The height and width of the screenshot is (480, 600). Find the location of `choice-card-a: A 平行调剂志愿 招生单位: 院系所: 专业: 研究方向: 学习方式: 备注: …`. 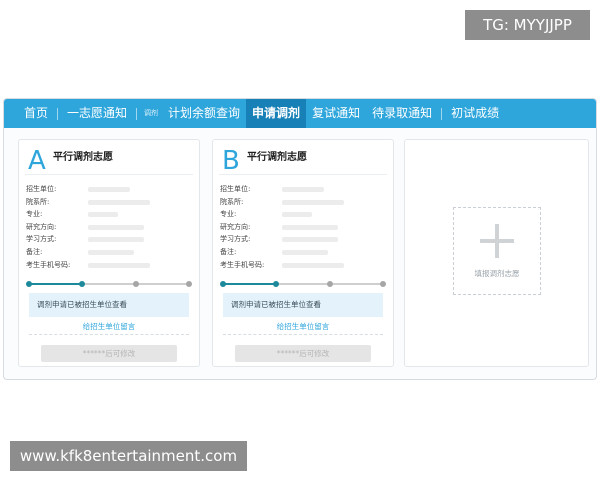

choice-card-a: A 平行调剂志愿 招生单位: 院系所: 专业: 研究方向: 学习方式: 备注: … is located at coordinates (109, 253).